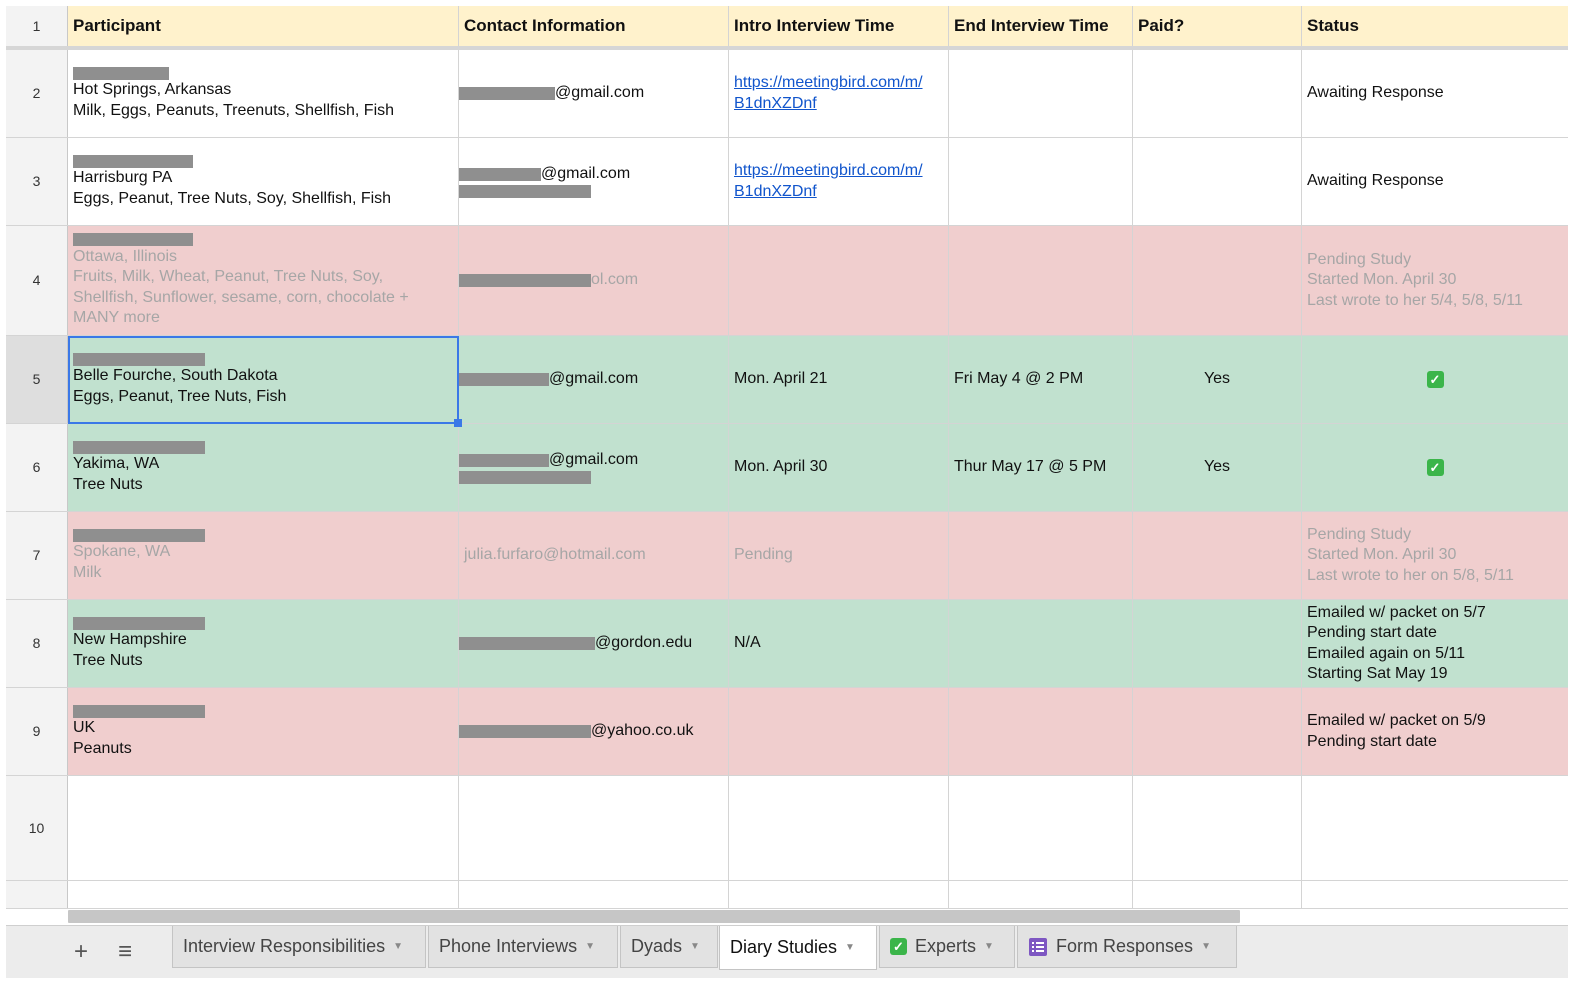 The width and height of the screenshot is (1576, 986). What do you see at coordinates (37, 26) in the screenshot?
I see `row-header: 1` at bounding box center [37, 26].